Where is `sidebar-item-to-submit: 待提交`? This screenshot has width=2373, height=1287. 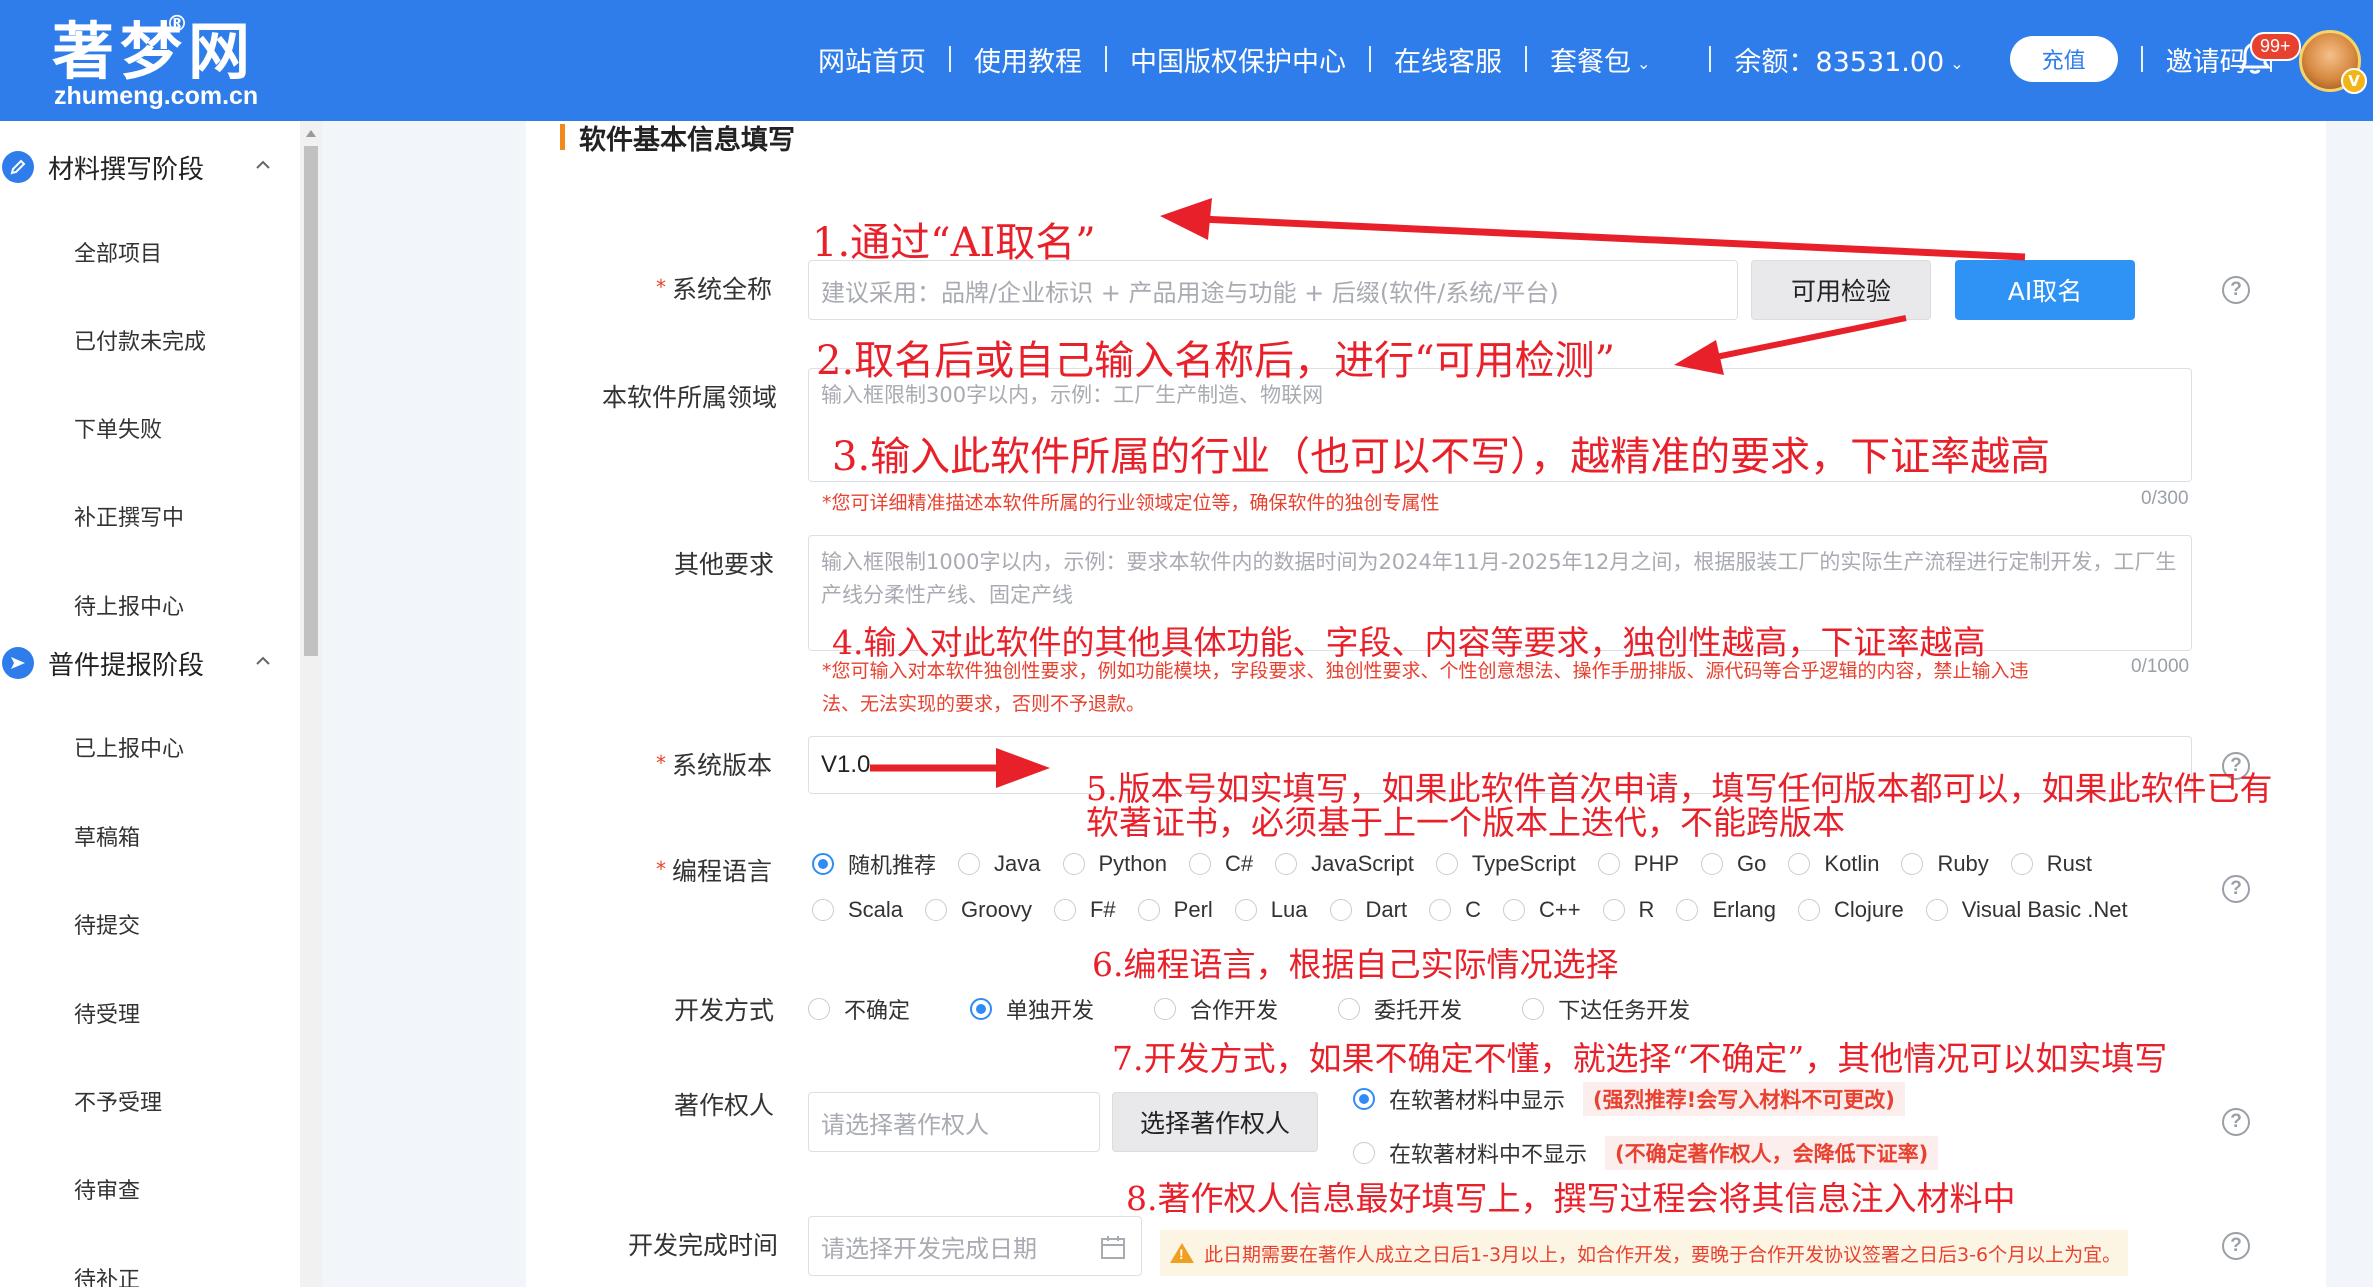 sidebar-item-to-submit: 待提交 is located at coordinates (107, 924).